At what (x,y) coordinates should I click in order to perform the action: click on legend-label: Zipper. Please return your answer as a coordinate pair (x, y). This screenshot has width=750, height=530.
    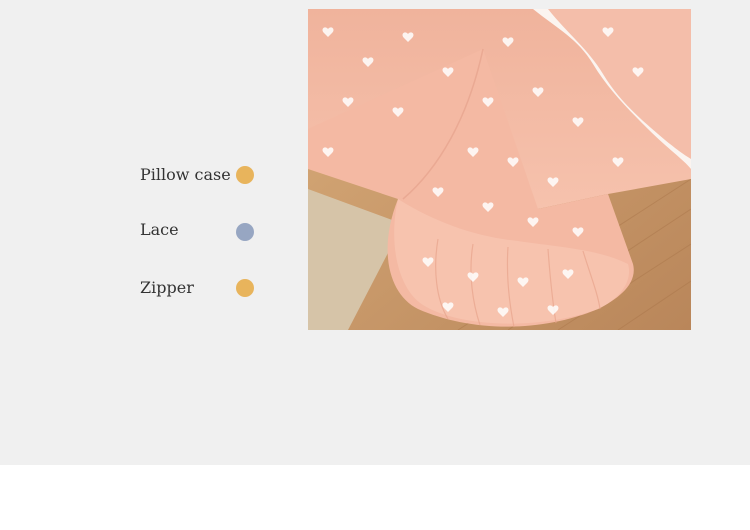
    Looking at the image, I should click on (167, 287).